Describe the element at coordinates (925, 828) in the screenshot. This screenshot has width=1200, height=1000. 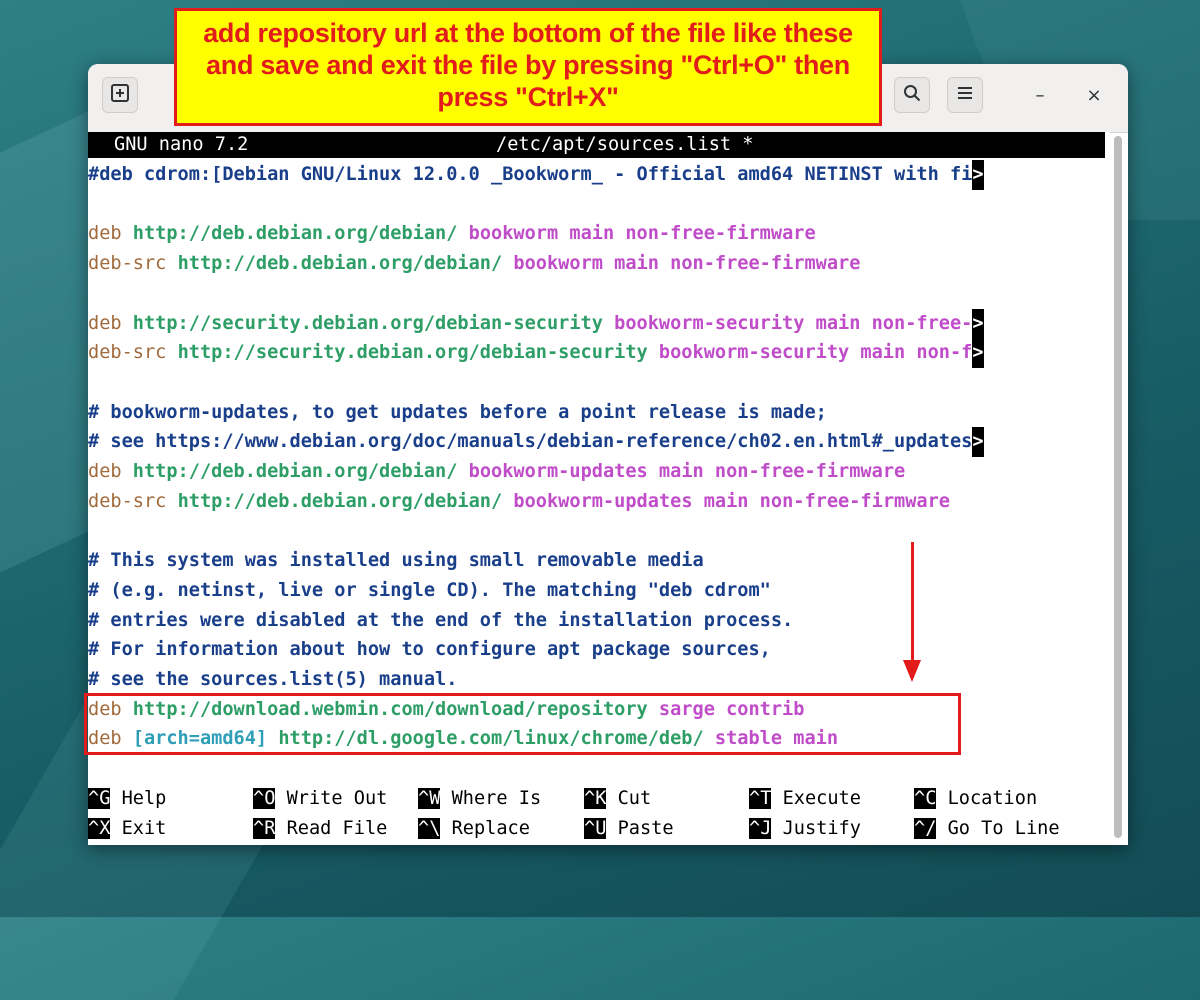
I see `shortcut-key: ^/` at that location.